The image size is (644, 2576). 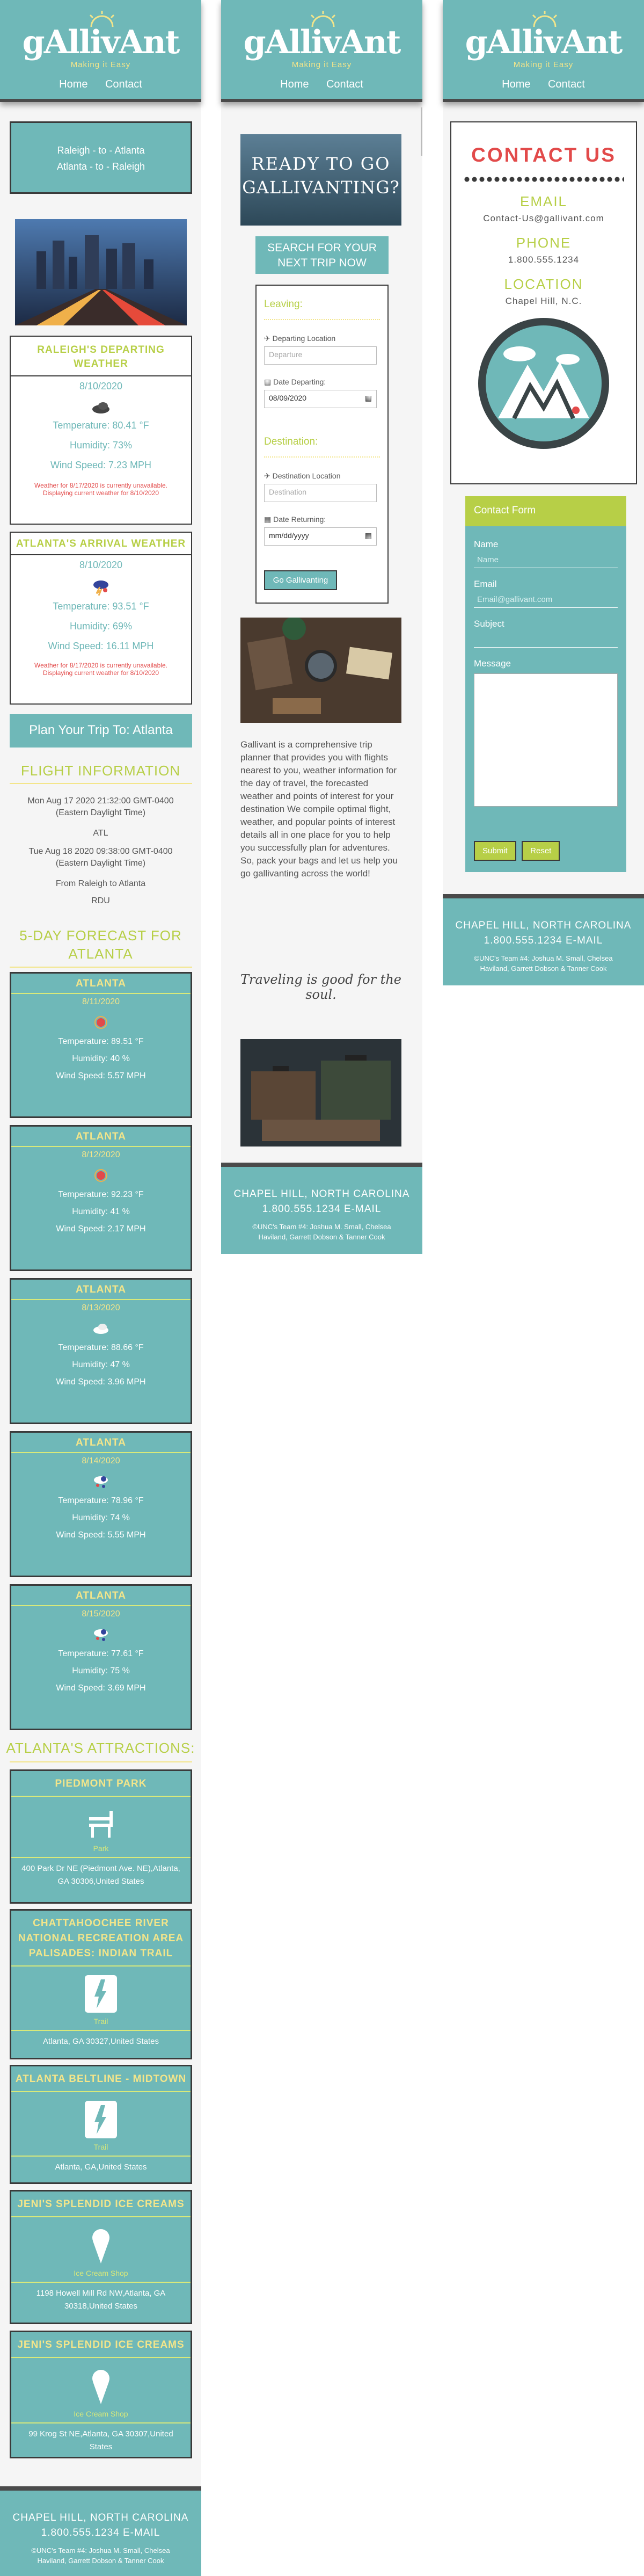 I want to click on attraction-category: Ice Cream Shop, so click(x=101, y=2273).